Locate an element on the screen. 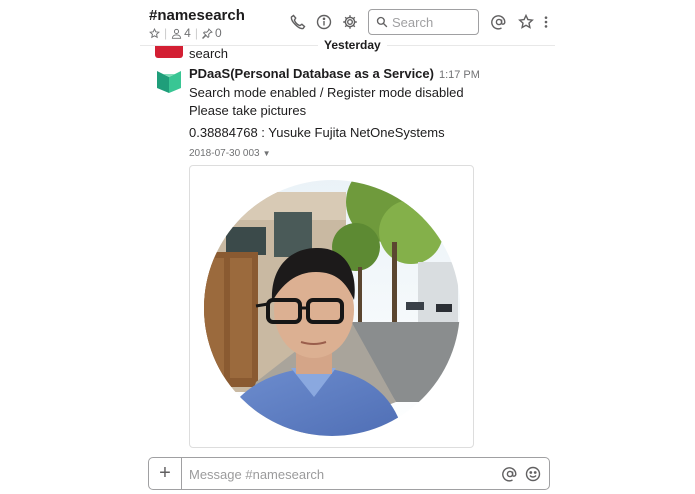 This screenshot has width=695, height=494. more-vertical-icon is located at coordinates (546, 22).